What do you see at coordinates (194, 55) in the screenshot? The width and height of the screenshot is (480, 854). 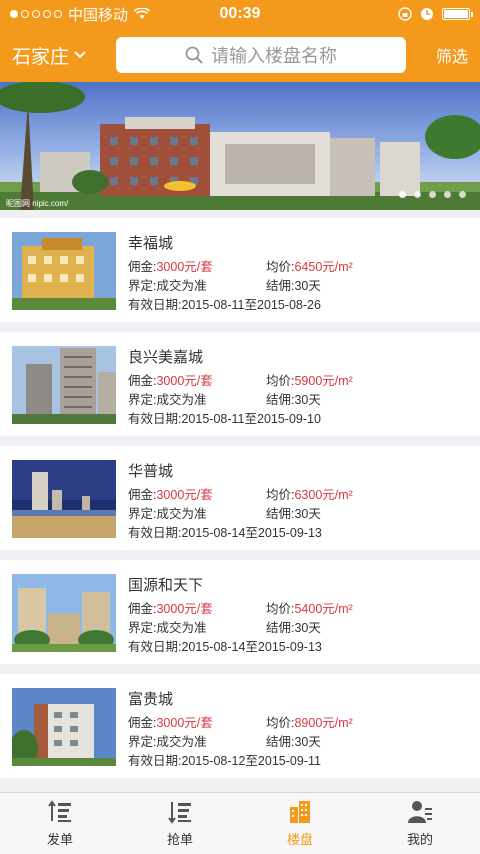 I see `search-icon` at bounding box center [194, 55].